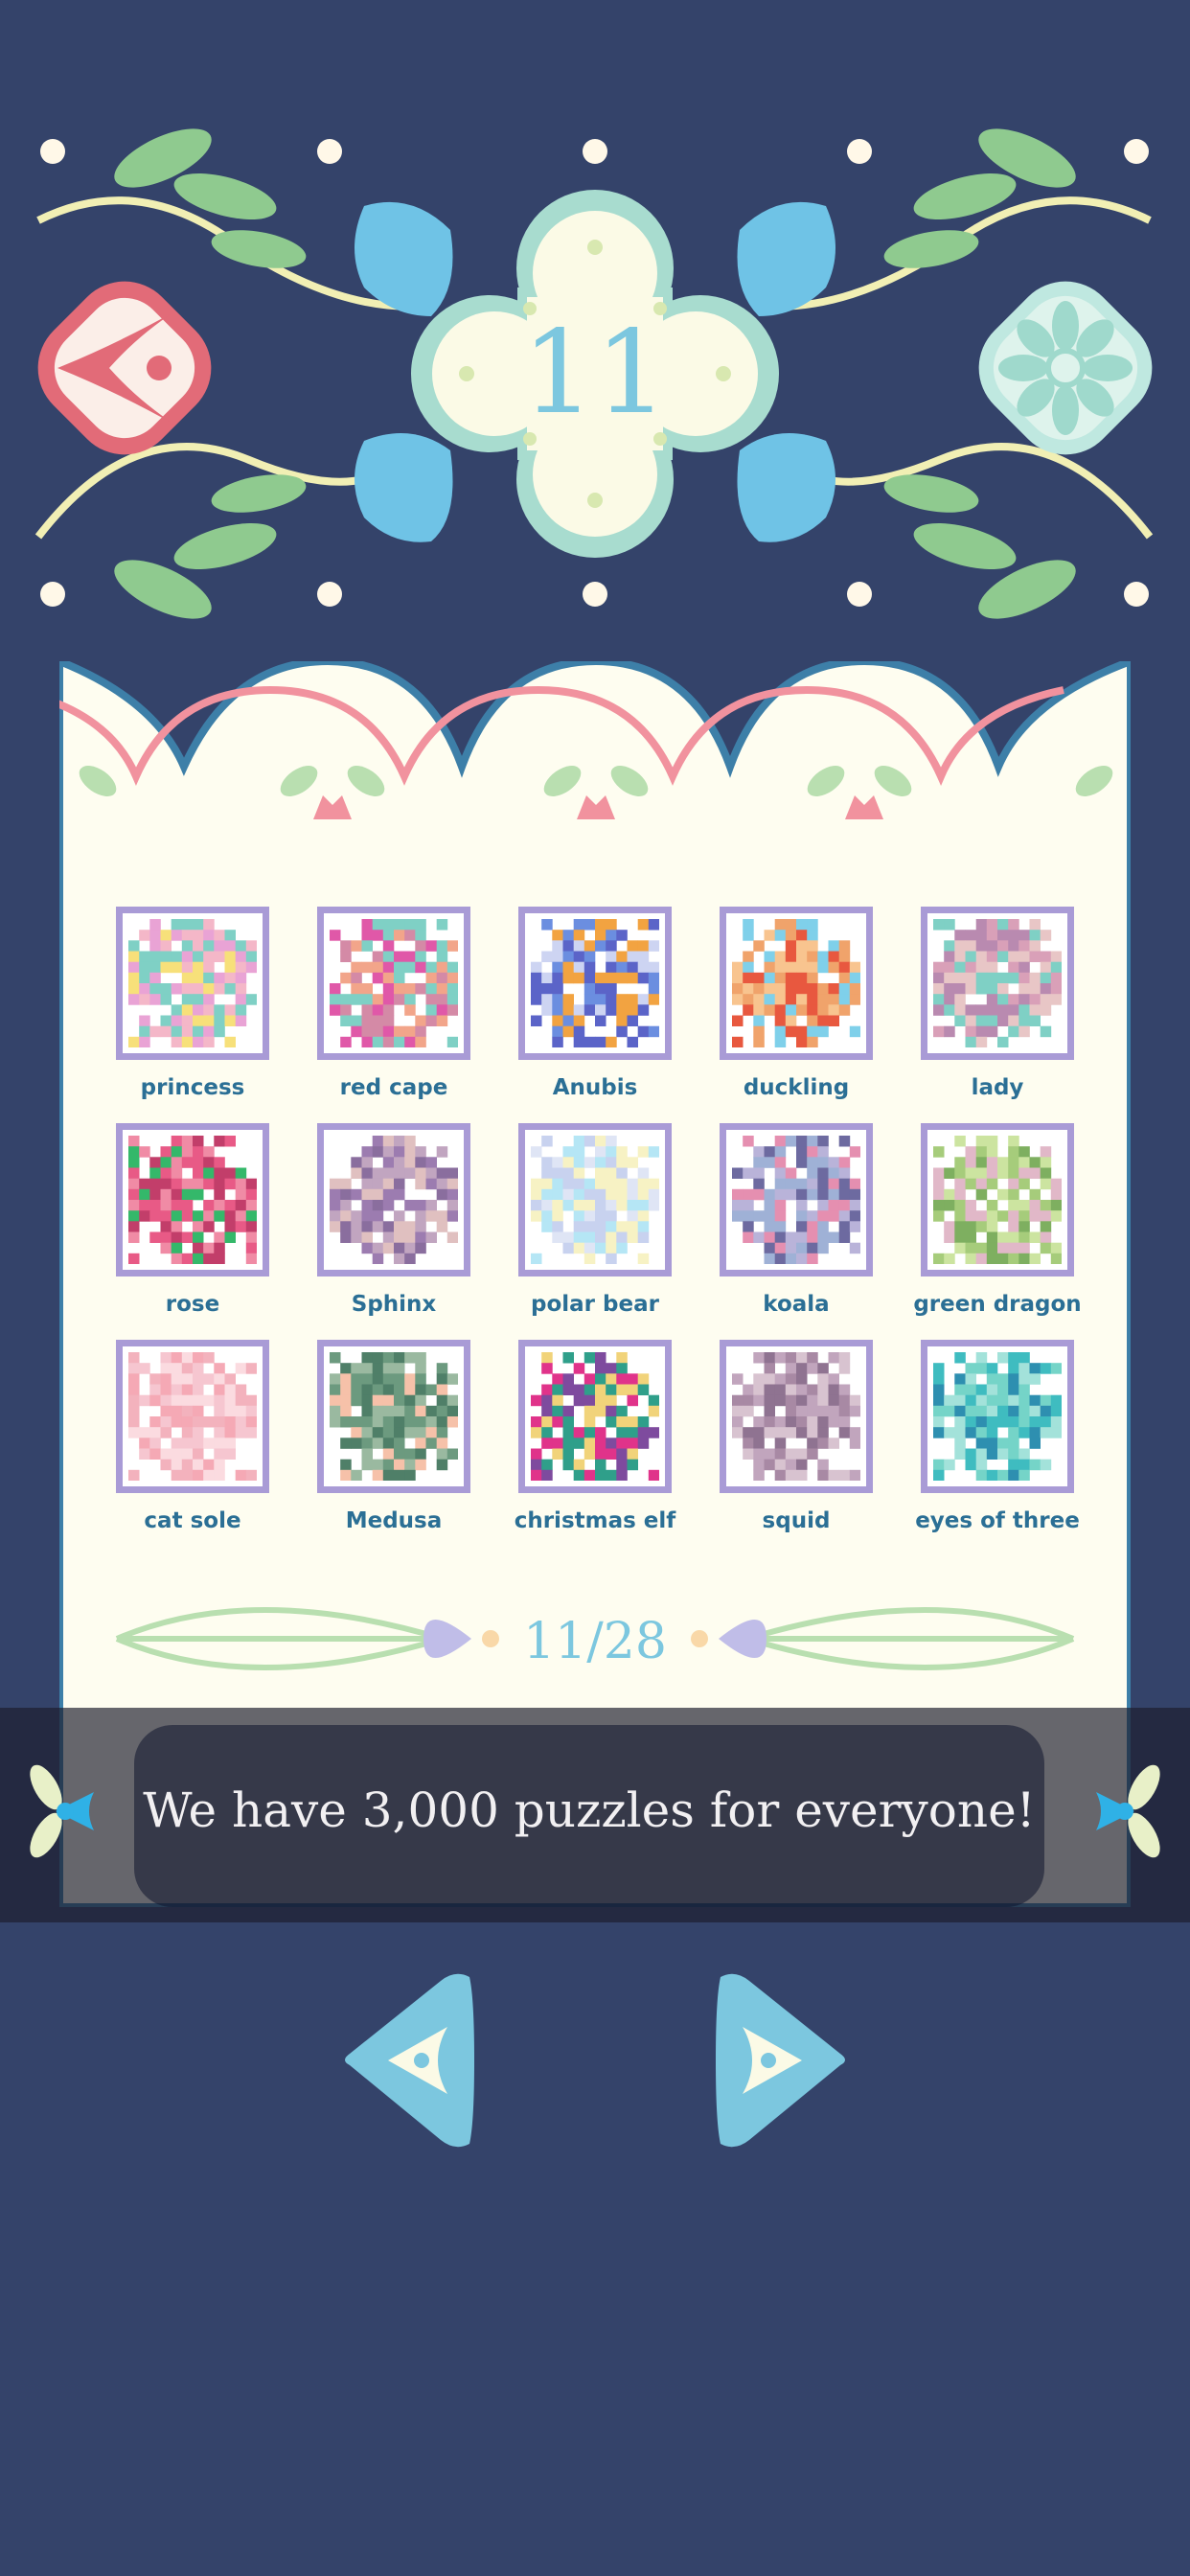  Describe the element at coordinates (595, 1304) in the screenshot. I see `puzzle-label: polar bear` at that location.